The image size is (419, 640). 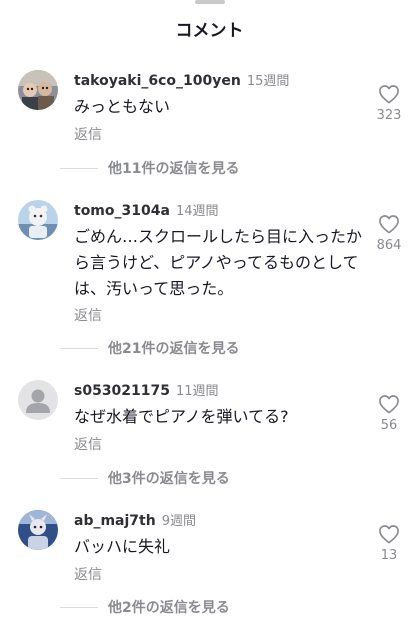 What do you see at coordinates (389, 425) in the screenshot?
I see `like-count: 56` at bounding box center [389, 425].